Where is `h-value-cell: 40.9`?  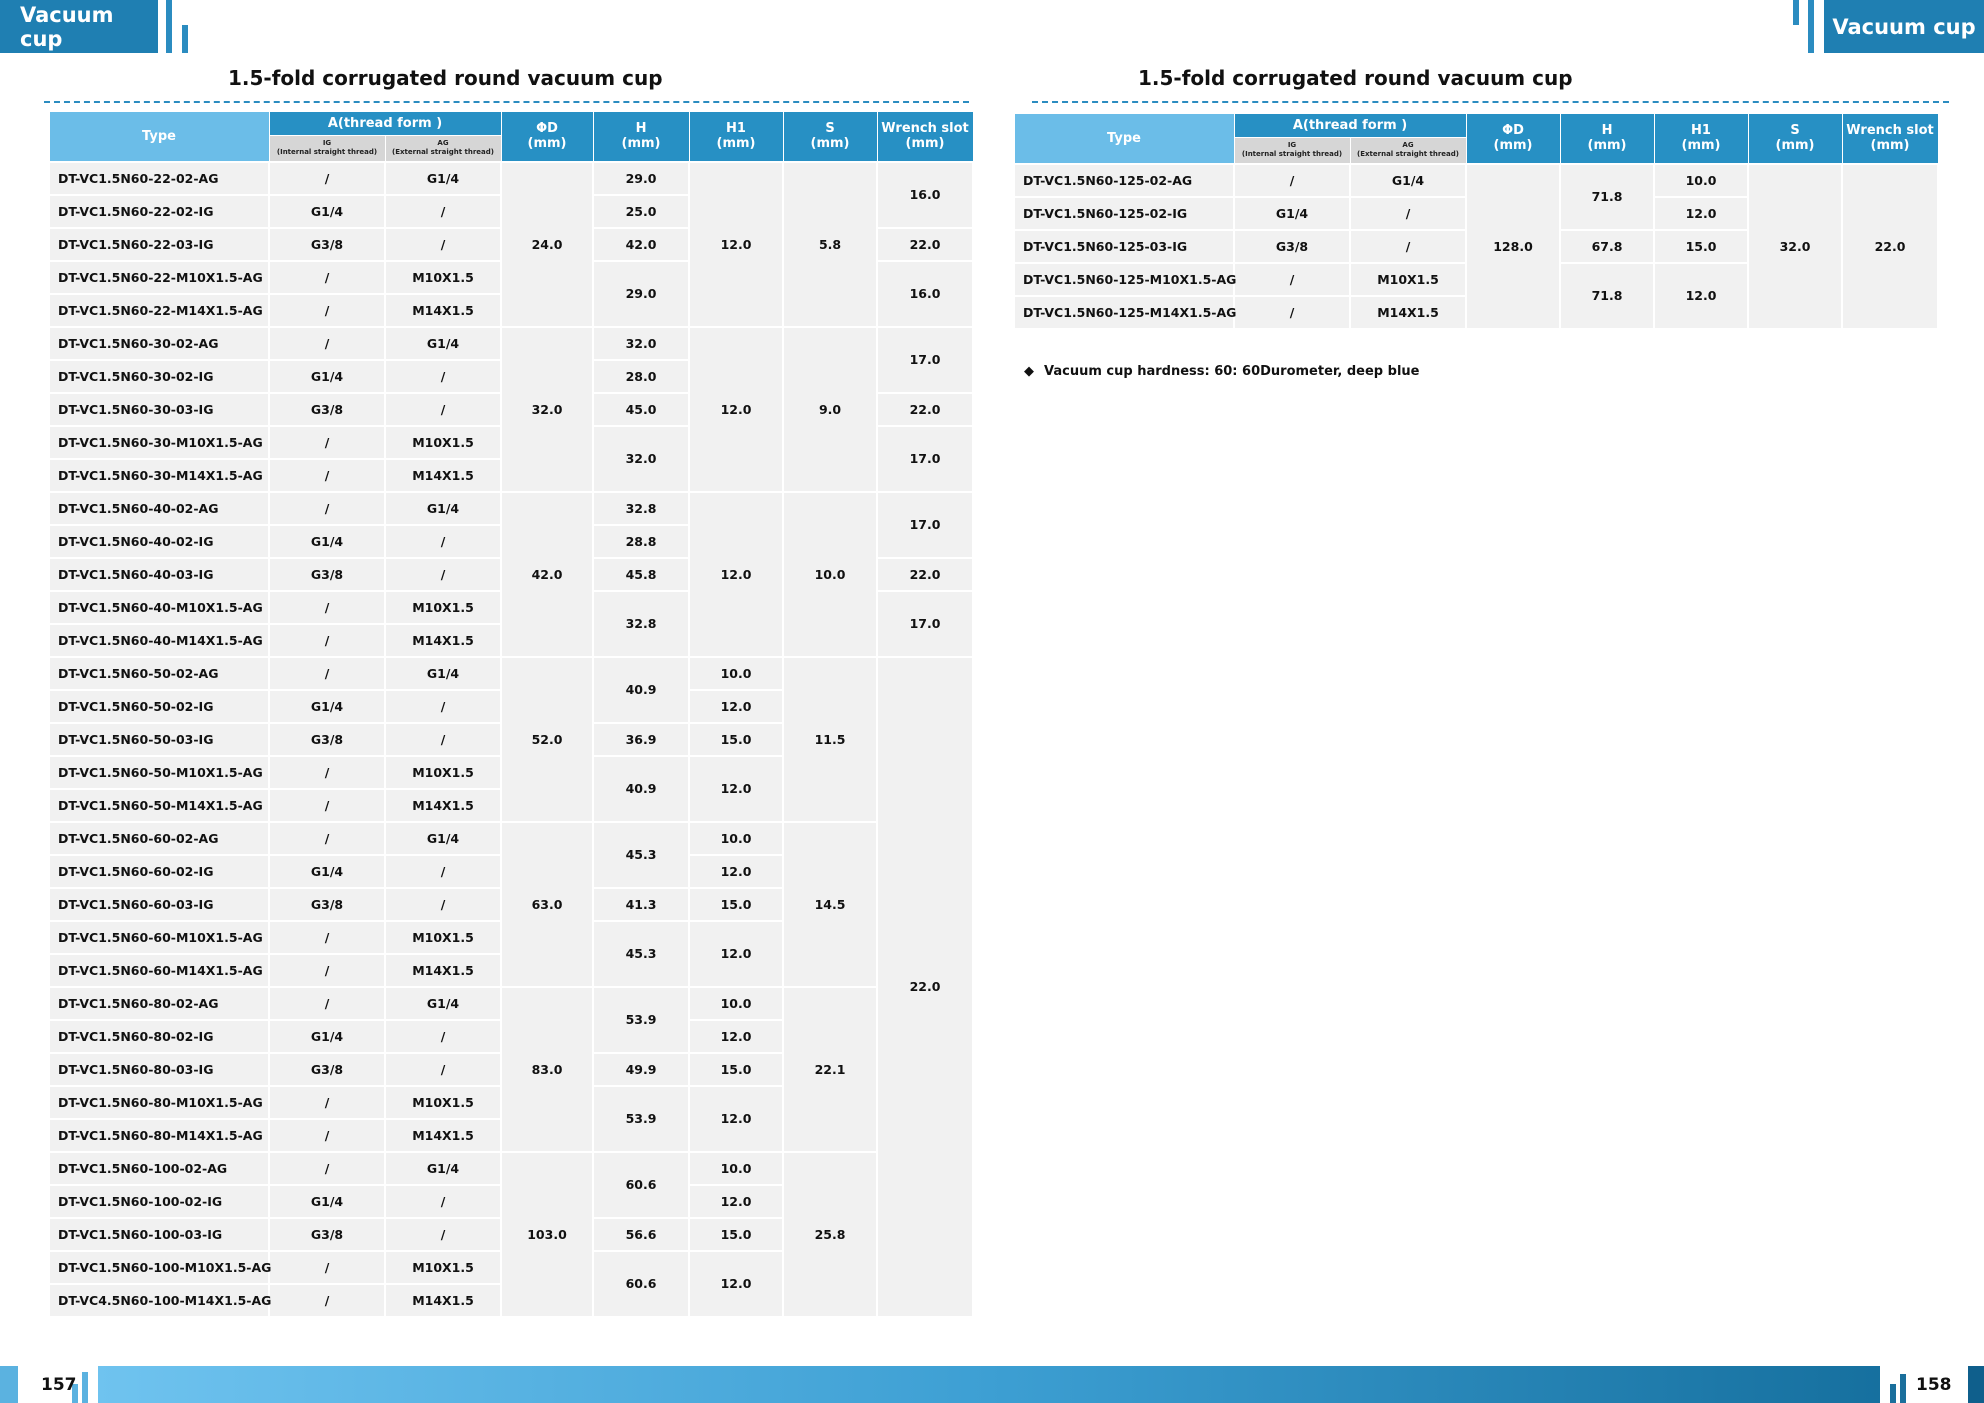
h-value-cell: 40.9 is located at coordinates (641, 788).